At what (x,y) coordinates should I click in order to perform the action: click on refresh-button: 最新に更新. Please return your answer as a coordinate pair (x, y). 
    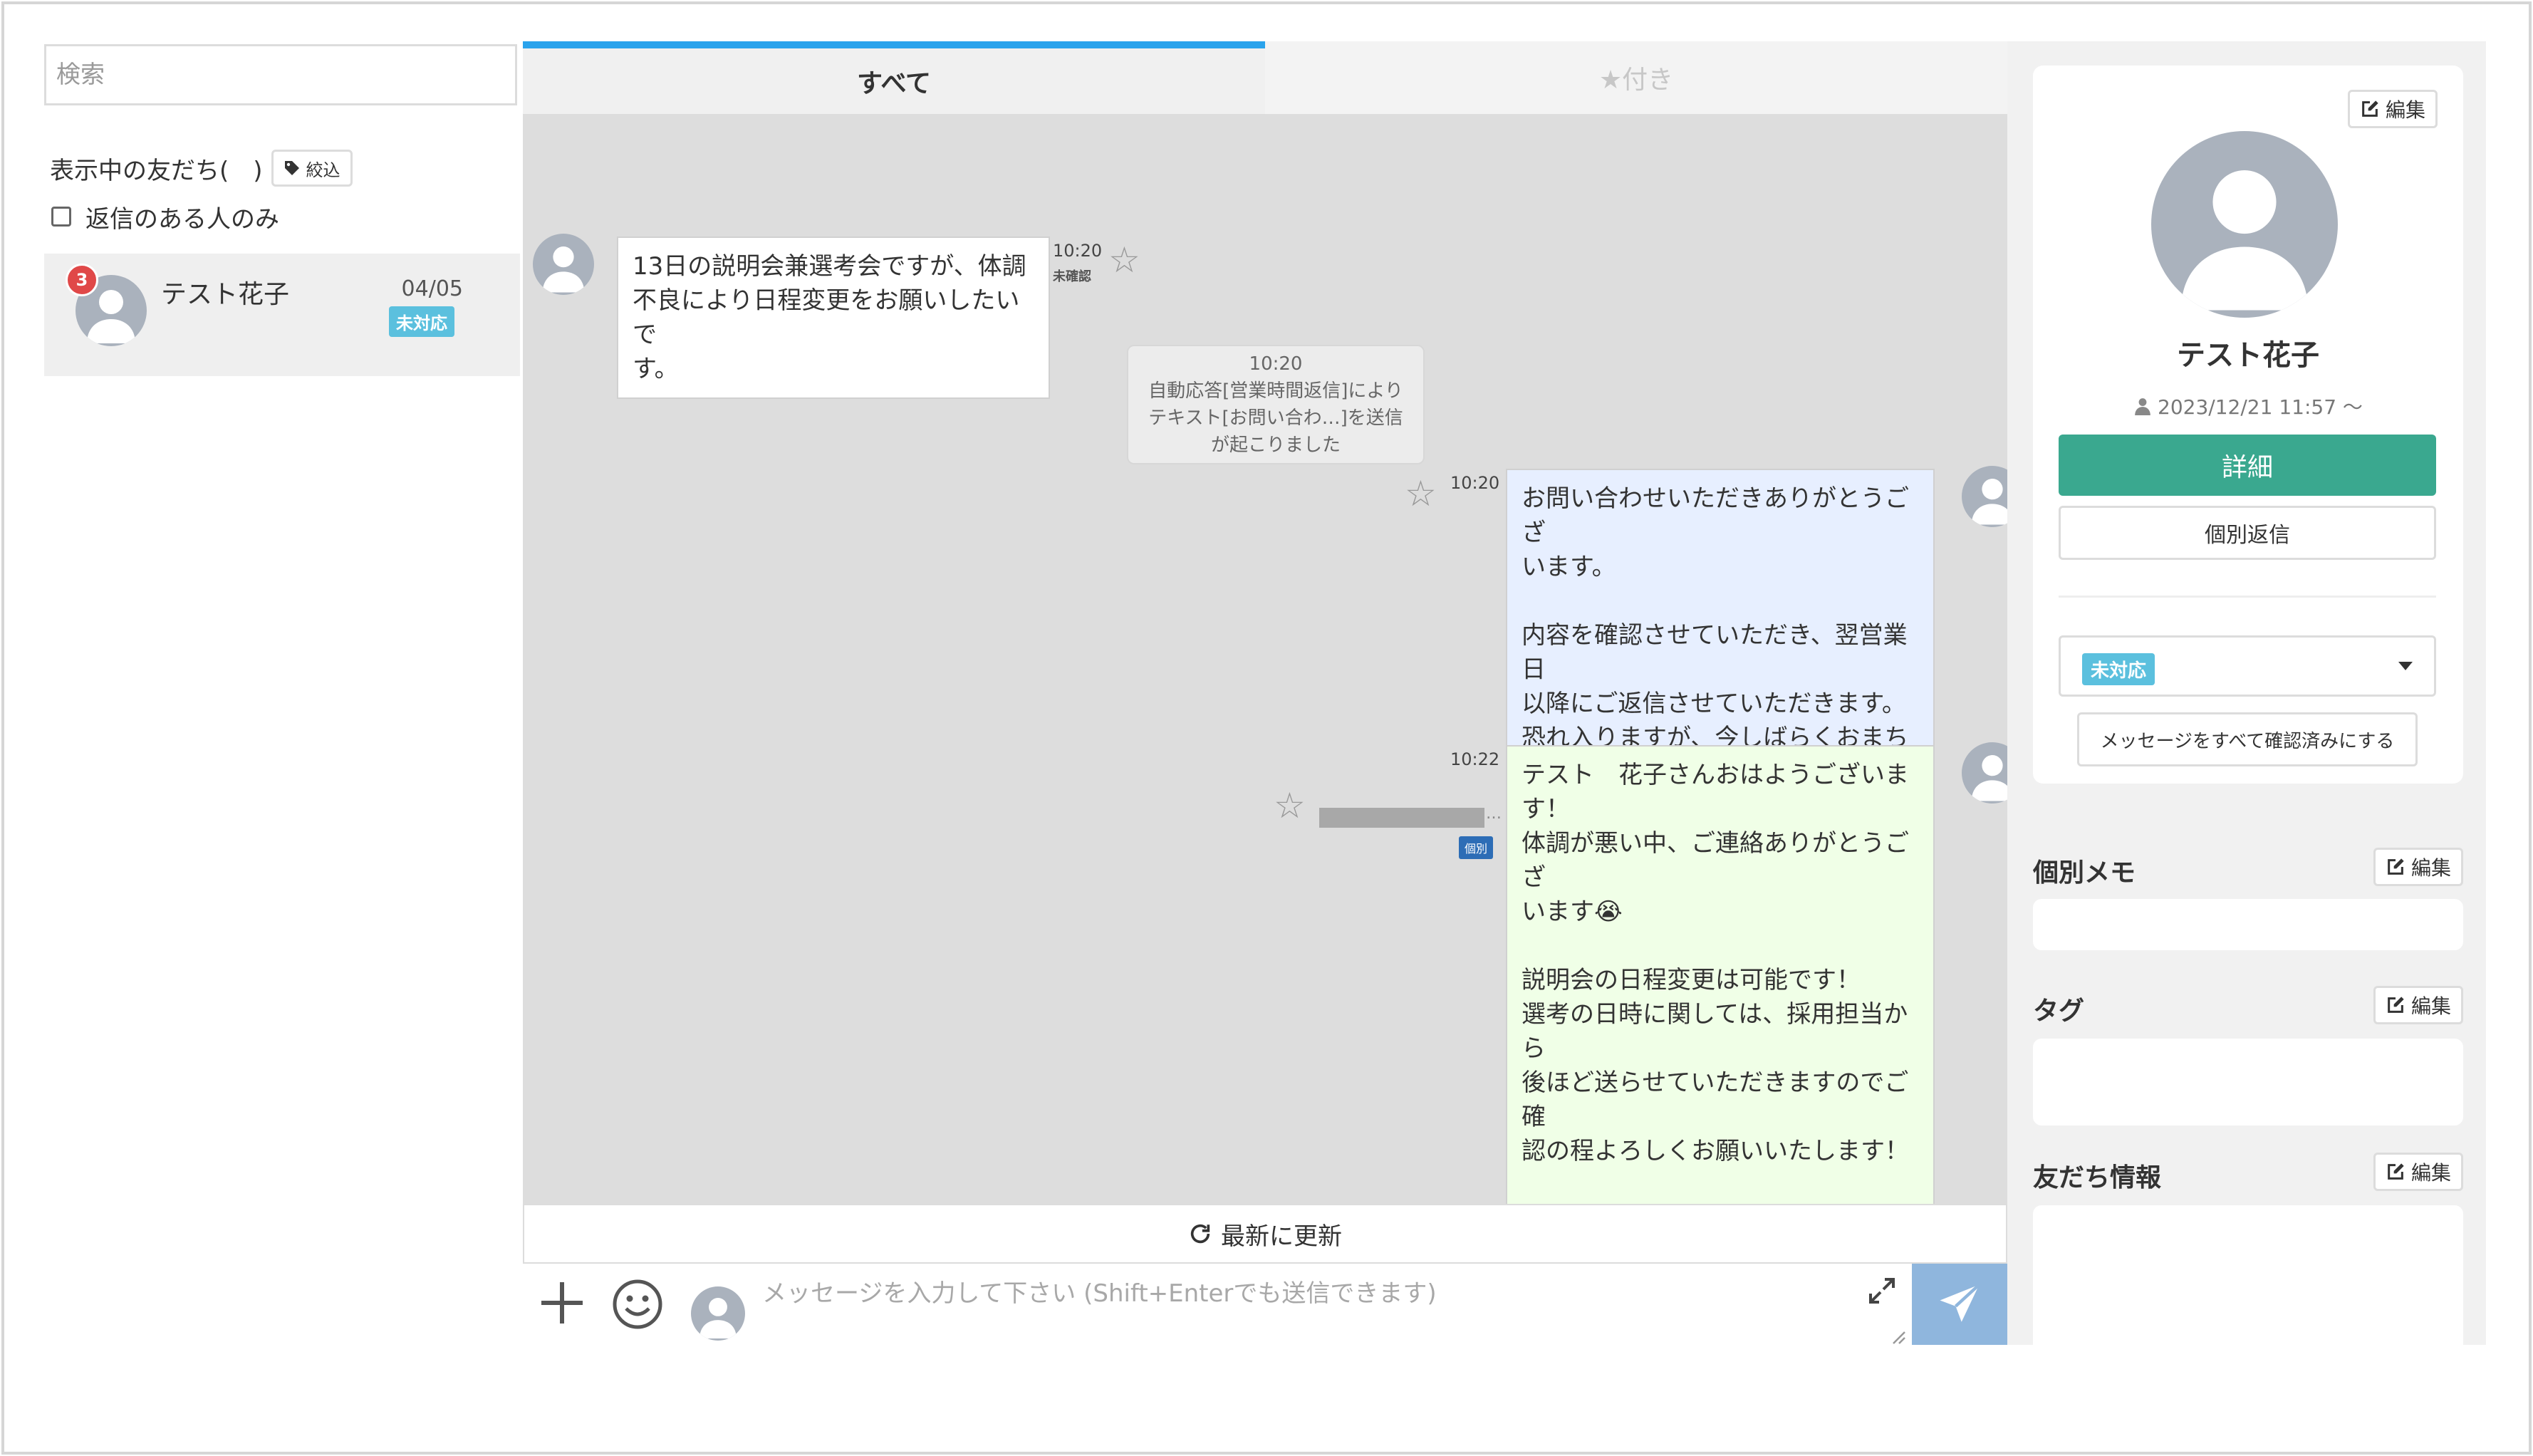
    Looking at the image, I should click on (1265, 1234).